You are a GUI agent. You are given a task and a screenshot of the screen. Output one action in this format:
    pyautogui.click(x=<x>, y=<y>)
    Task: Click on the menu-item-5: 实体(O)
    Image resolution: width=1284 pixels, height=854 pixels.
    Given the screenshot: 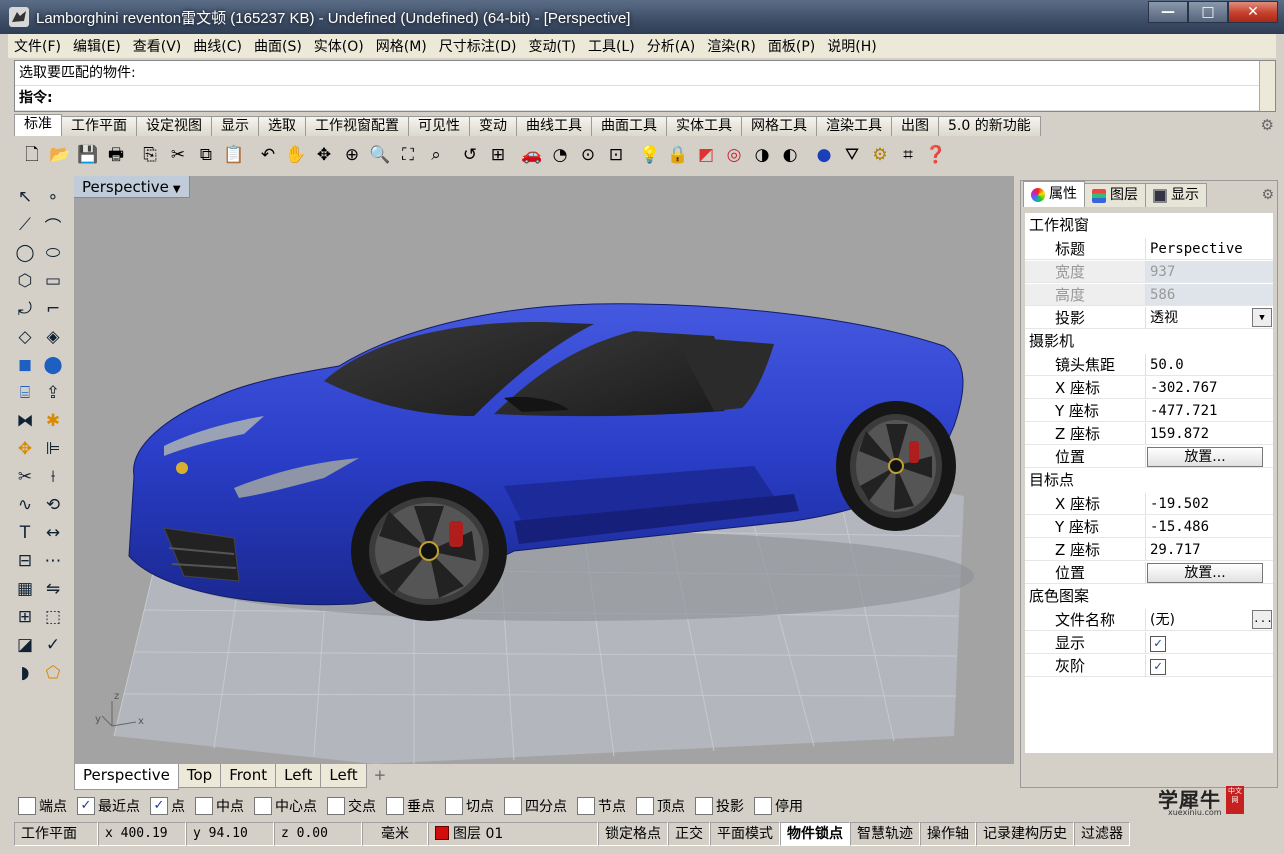 What is the action you would take?
    pyautogui.click(x=339, y=46)
    